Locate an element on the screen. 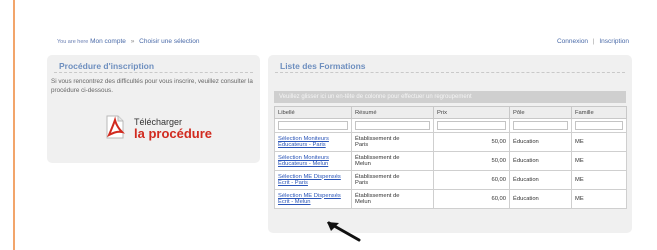 The width and height of the screenshot is (657, 250). filter-input-libelle is located at coordinates (313, 125).